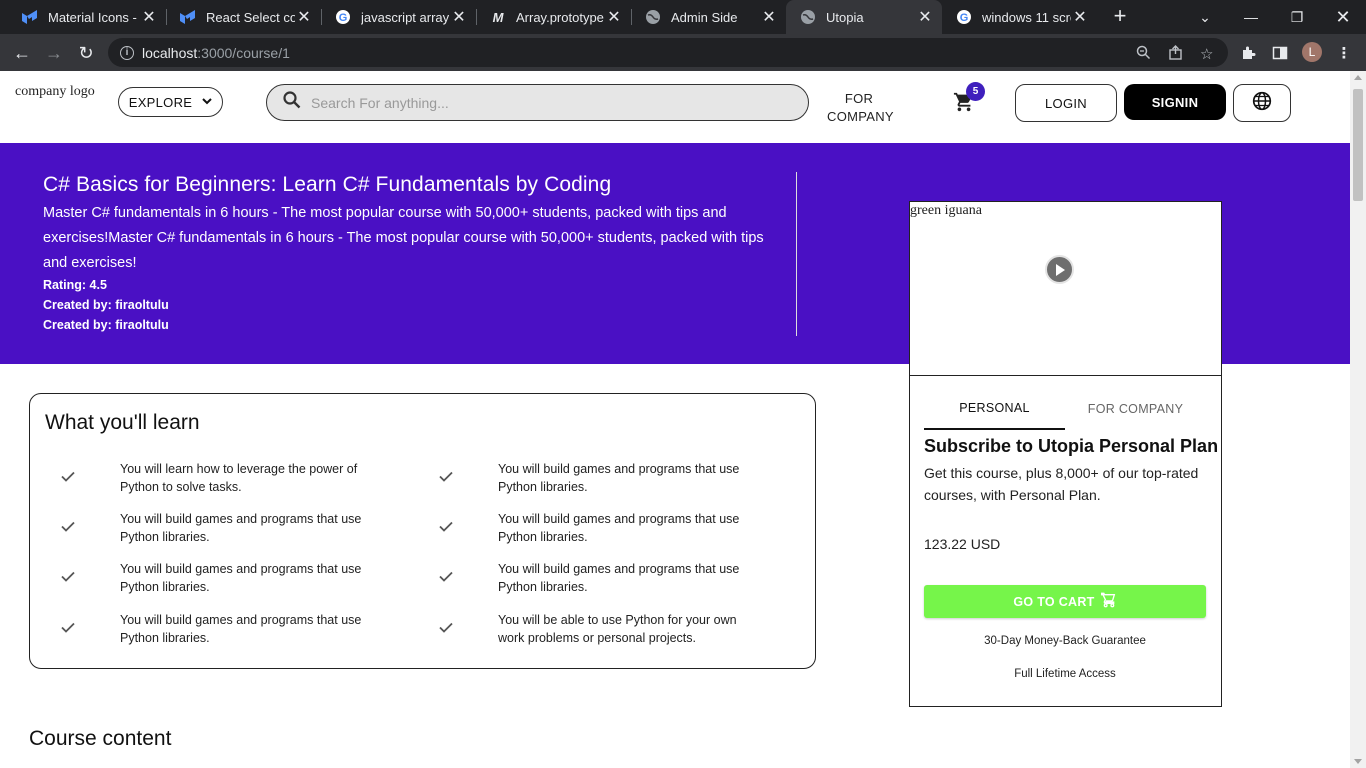 The height and width of the screenshot is (768, 1366). Describe the element at coordinates (1026, 17) in the screenshot. I see `tab-title: windows 11 scree` at that location.